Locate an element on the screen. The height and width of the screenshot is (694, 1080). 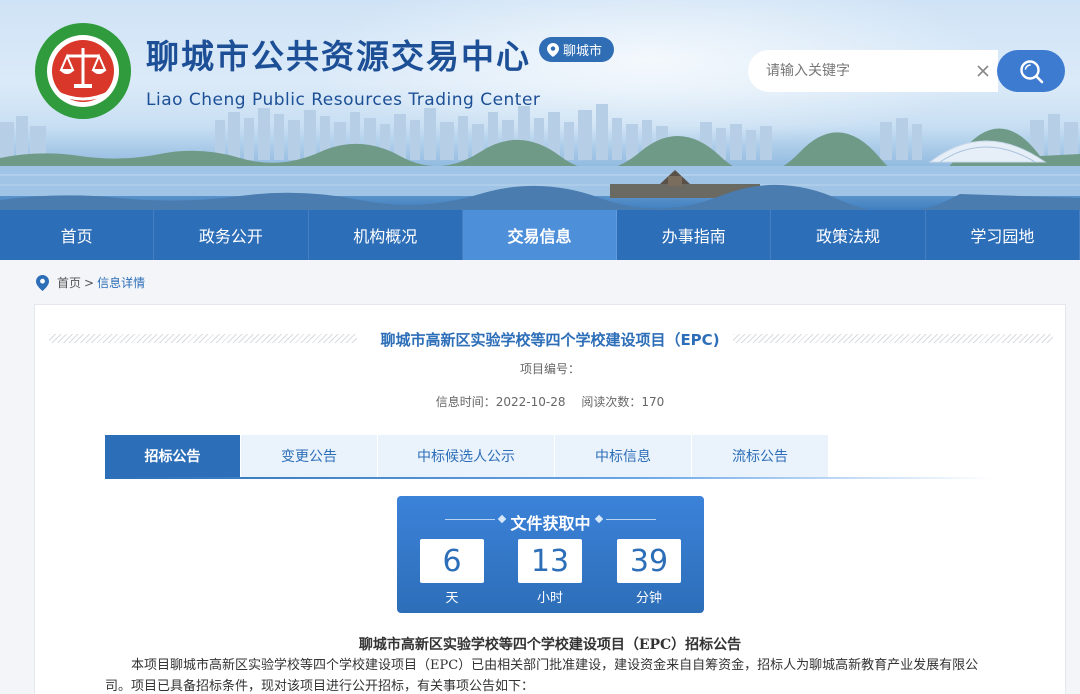
search-box is located at coordinates (873, 71).